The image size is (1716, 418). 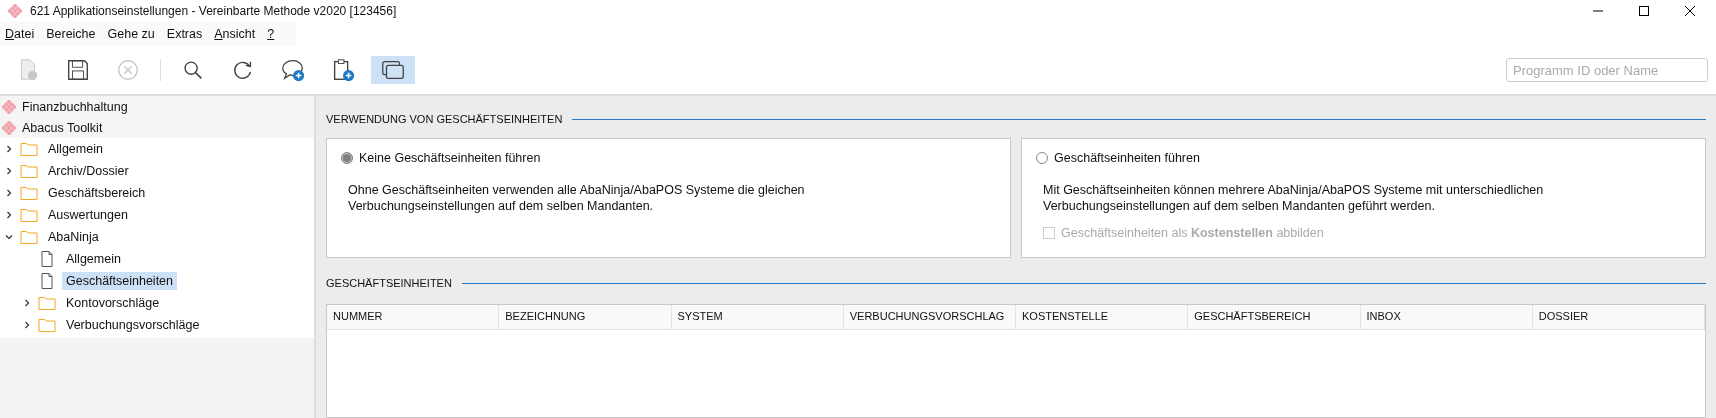 I want to click on speech-bubble-plus-icon, so click(x=293, y=70).